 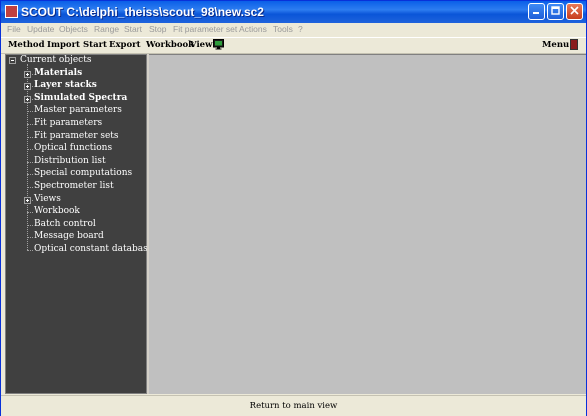 I want to click on return-to-main-view-button: Return to main view, so click(x=293, y=406).